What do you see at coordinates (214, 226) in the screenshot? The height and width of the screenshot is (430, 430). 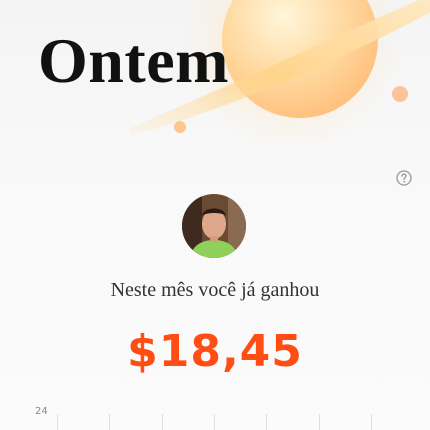 I see `user-avatar` at bounding box center [214, 226].